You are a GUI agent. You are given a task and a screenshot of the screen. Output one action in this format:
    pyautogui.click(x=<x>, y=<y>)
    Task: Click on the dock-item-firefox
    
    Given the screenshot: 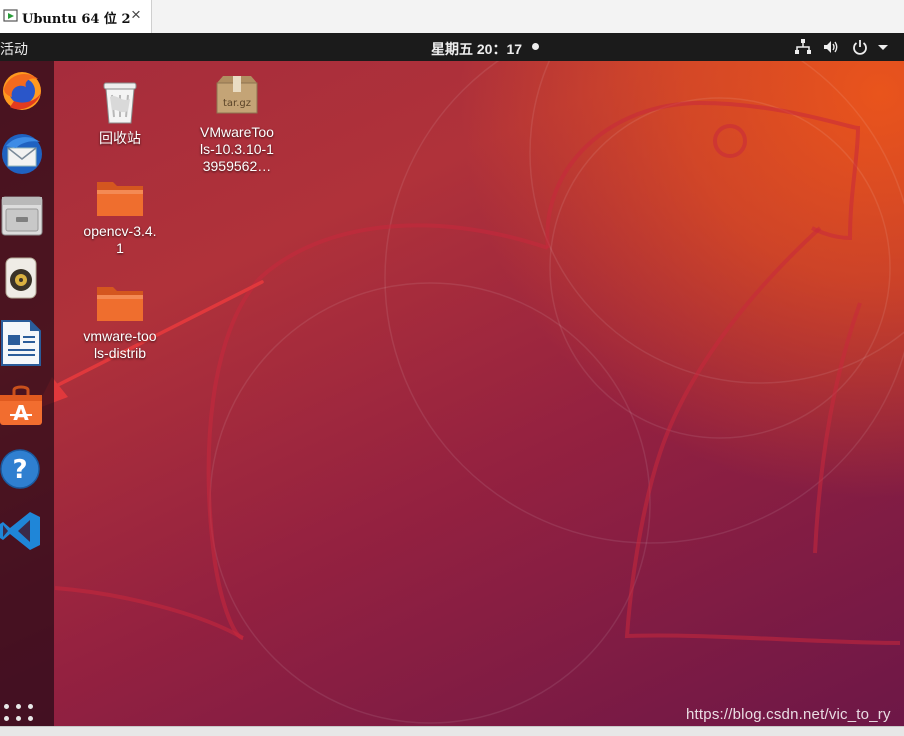 What is the action you would take?
    pyautogui.click(x=22, y=91)
    